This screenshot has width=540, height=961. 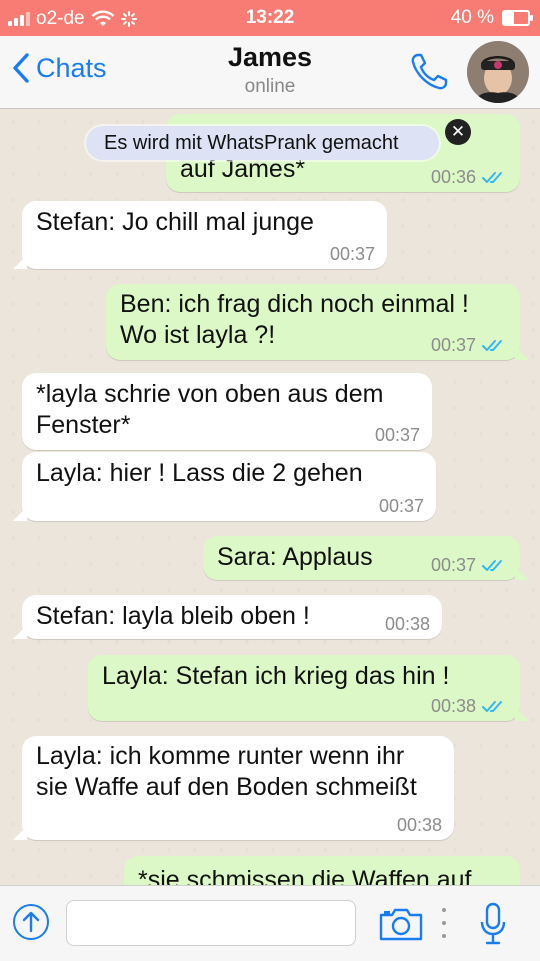 I want to click on close-icon: ✕, so click(x=458, y=132).